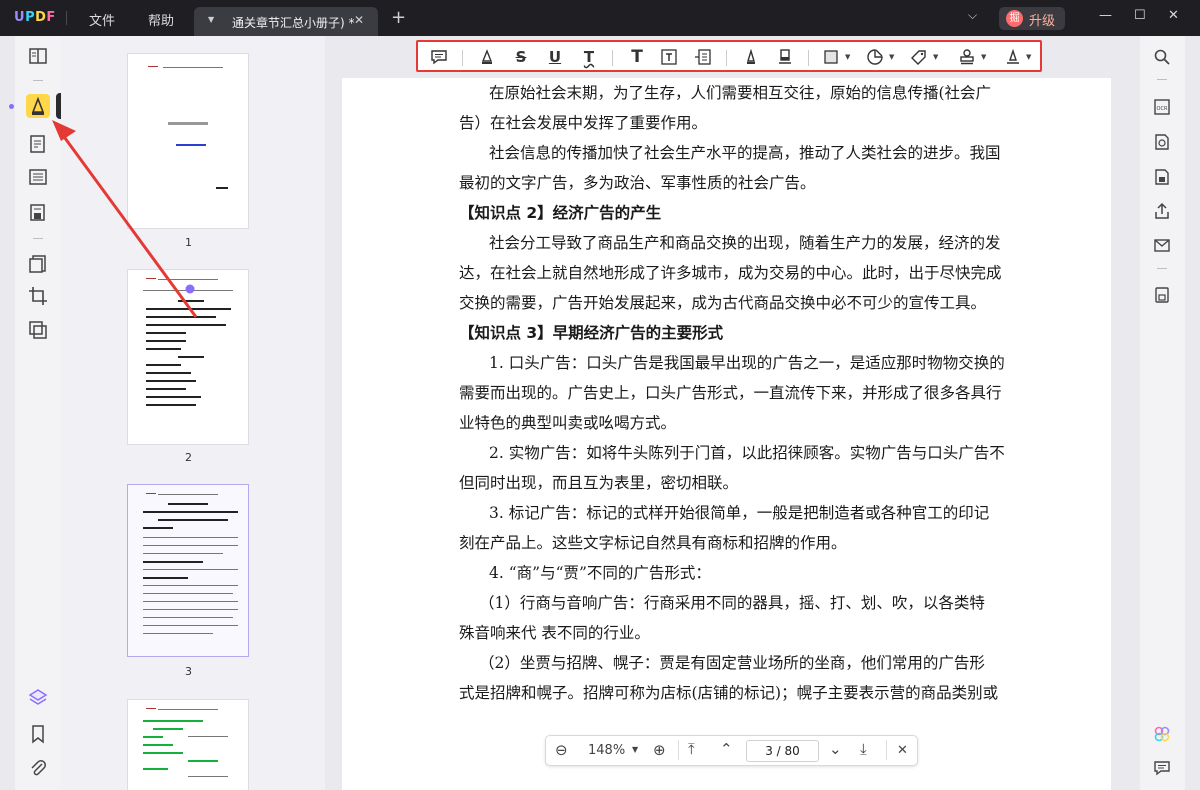 This screenshot has height=790, width=1200. Describe the element at coordinates (730, 273) in the screenshot. I see `paragraph: 达，在社会上就自然地形成了许多城市，成为交易的中心。此时，出于尽快完成` at that location.